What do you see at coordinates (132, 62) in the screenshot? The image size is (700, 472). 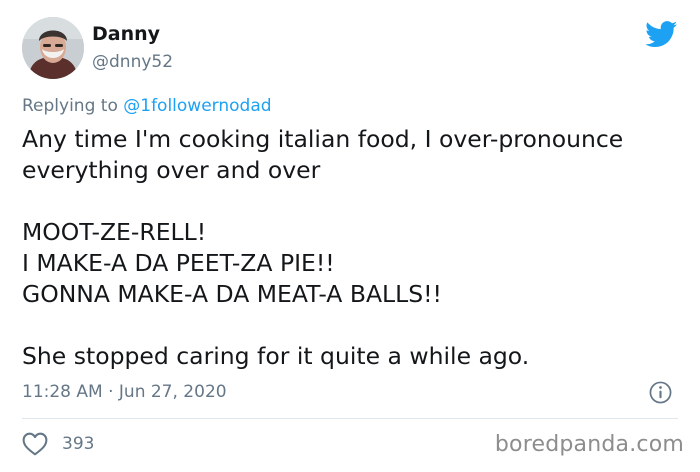 I see `user-handle: @dnny52` at bounding box center [132, 62].